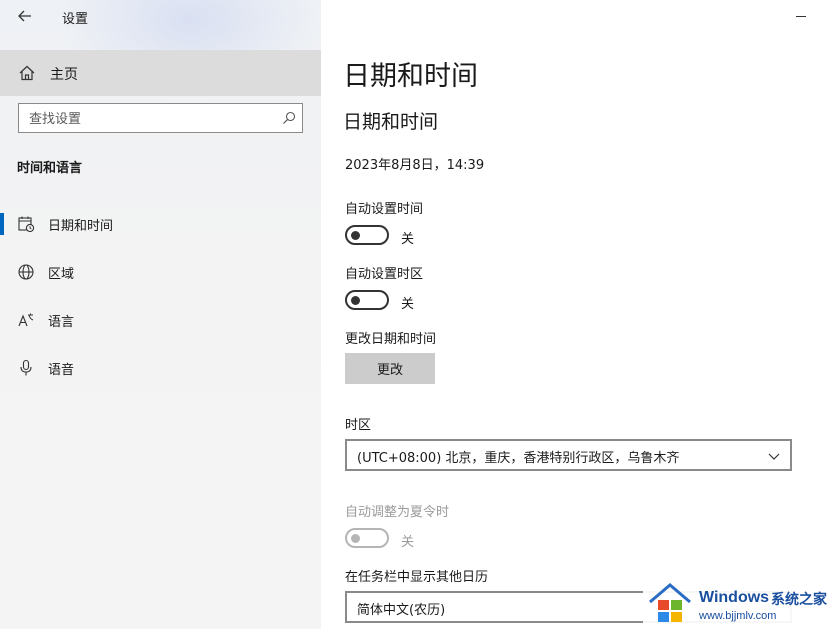 This screenshot has height=629, width=836. Describe the element at coordinates (774, 456) in the screenshot. I see `chevron-down-icon` at that location.